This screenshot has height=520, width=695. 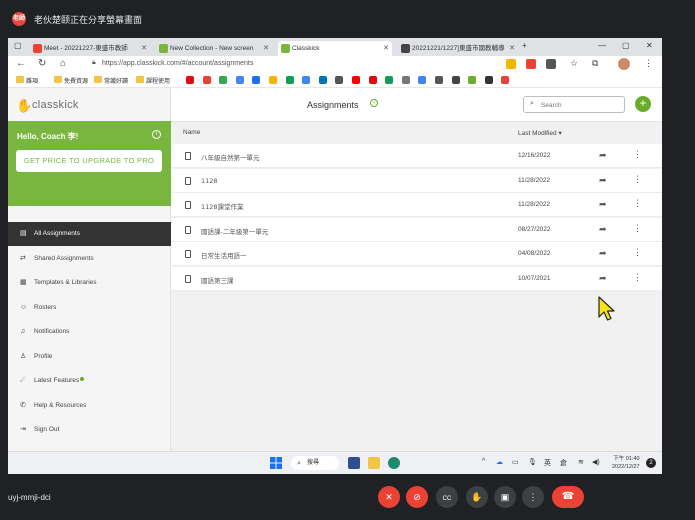 I want to click on browser-tab: New Collection - New screen ✕, so click(x=214, y=48).